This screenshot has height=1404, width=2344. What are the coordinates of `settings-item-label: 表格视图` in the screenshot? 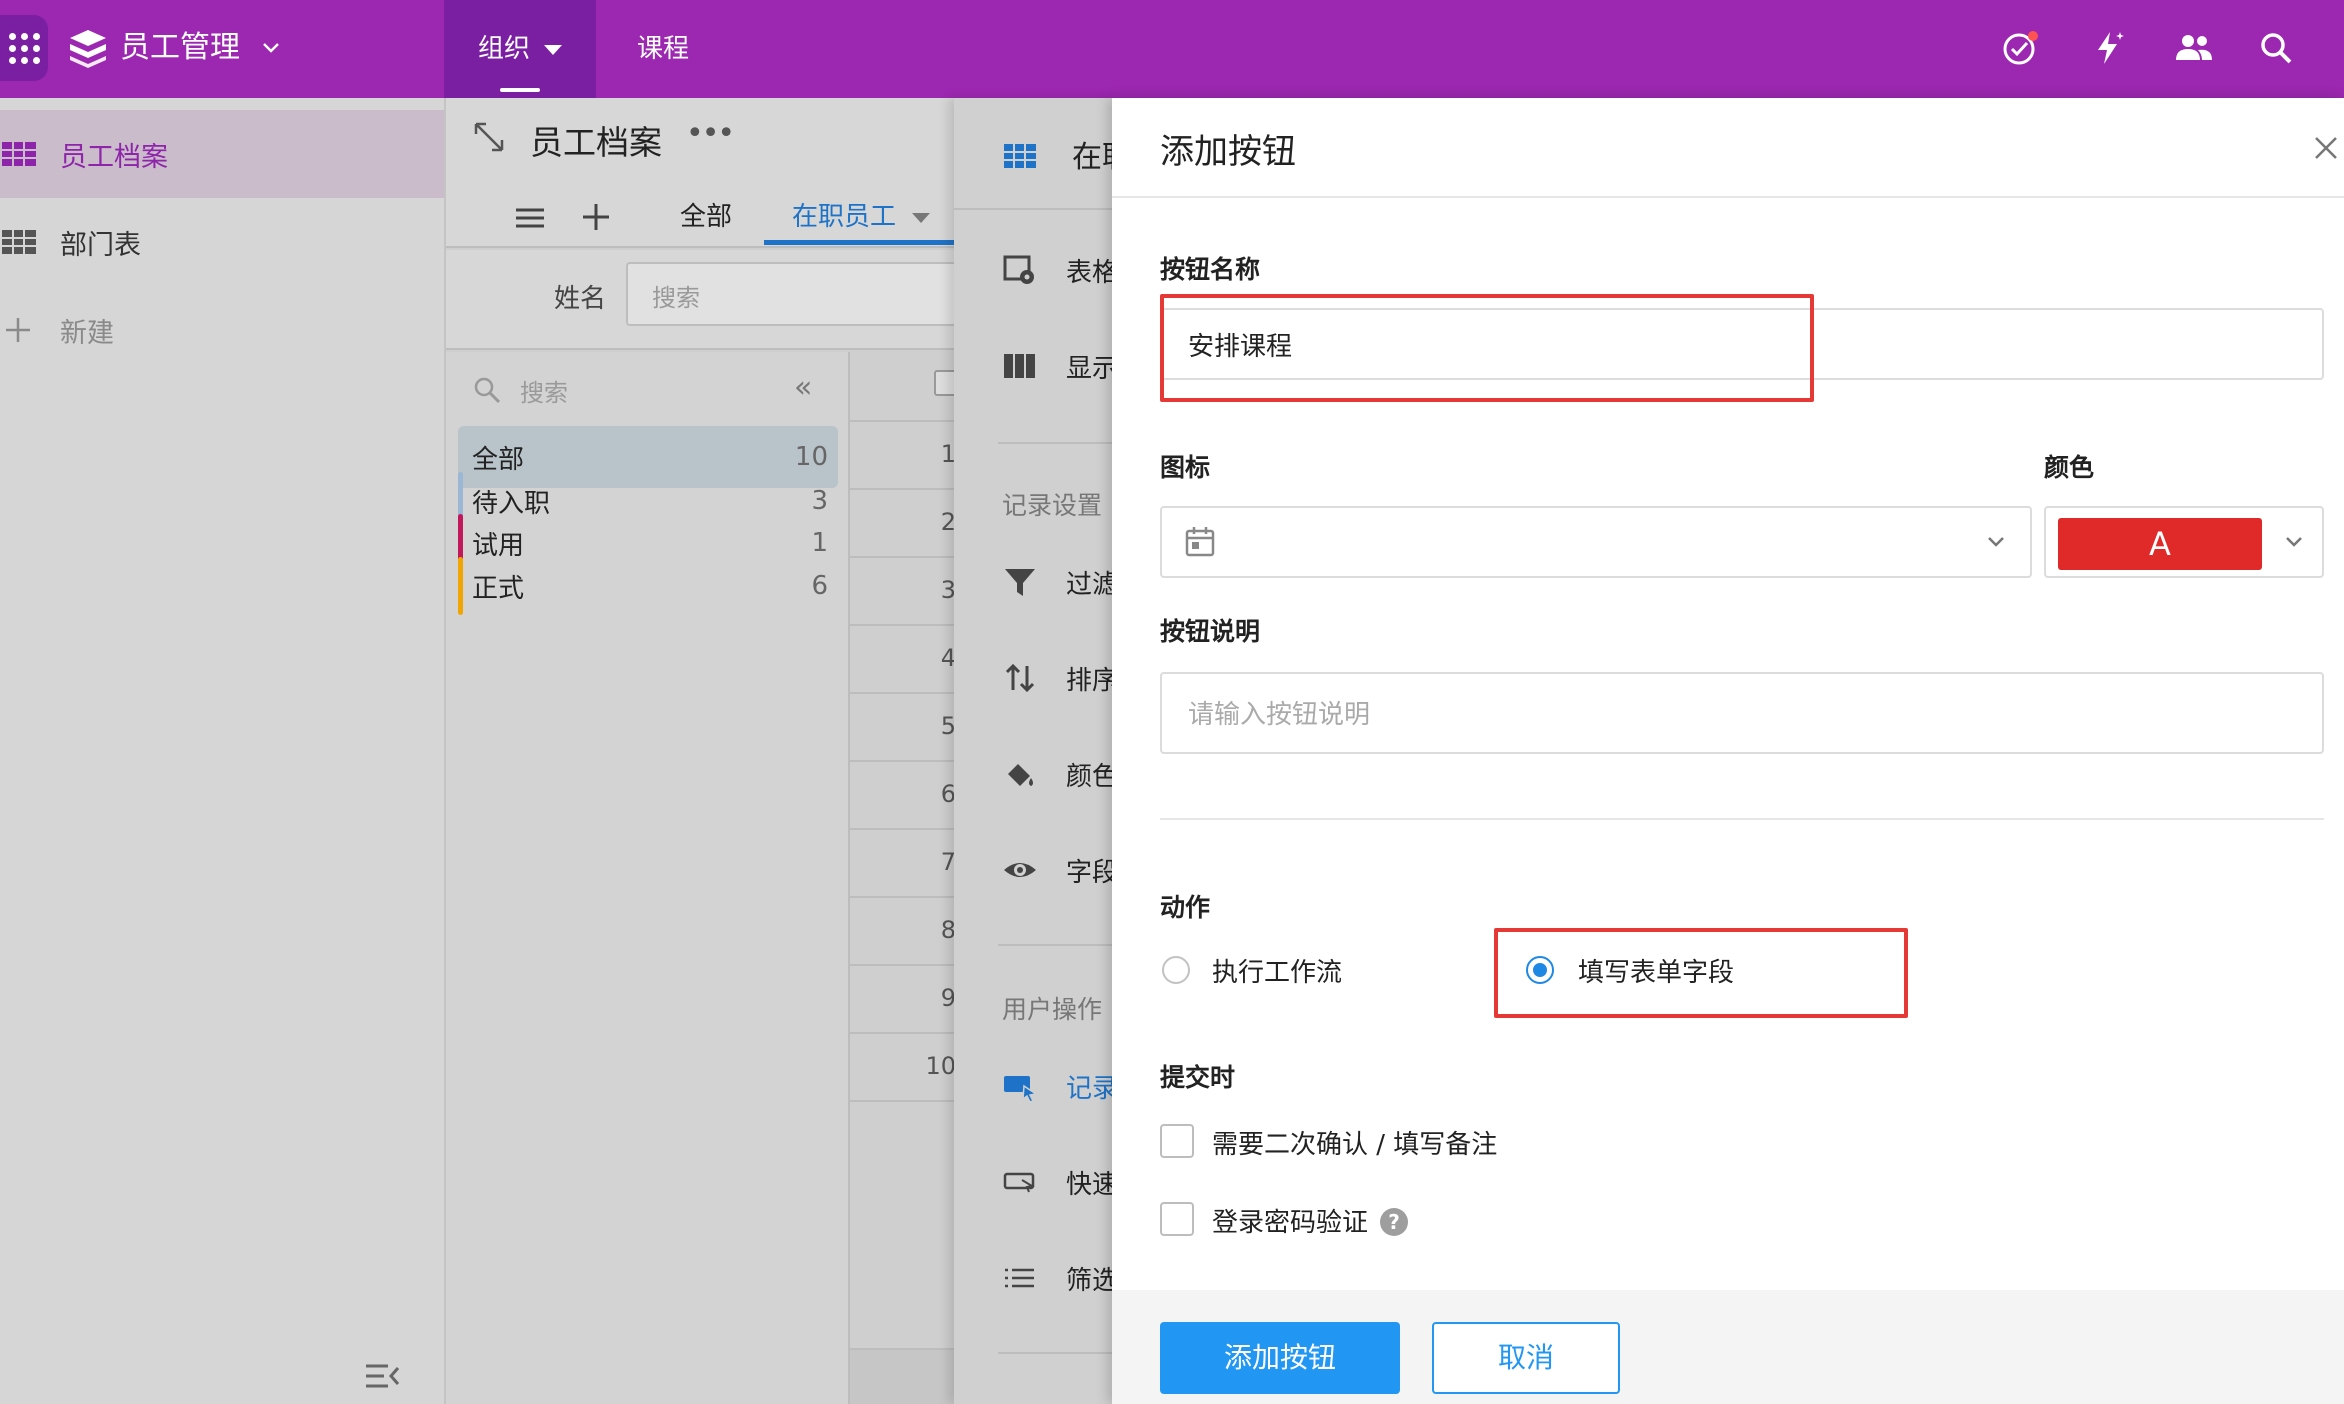 It's located at (1090, 272).